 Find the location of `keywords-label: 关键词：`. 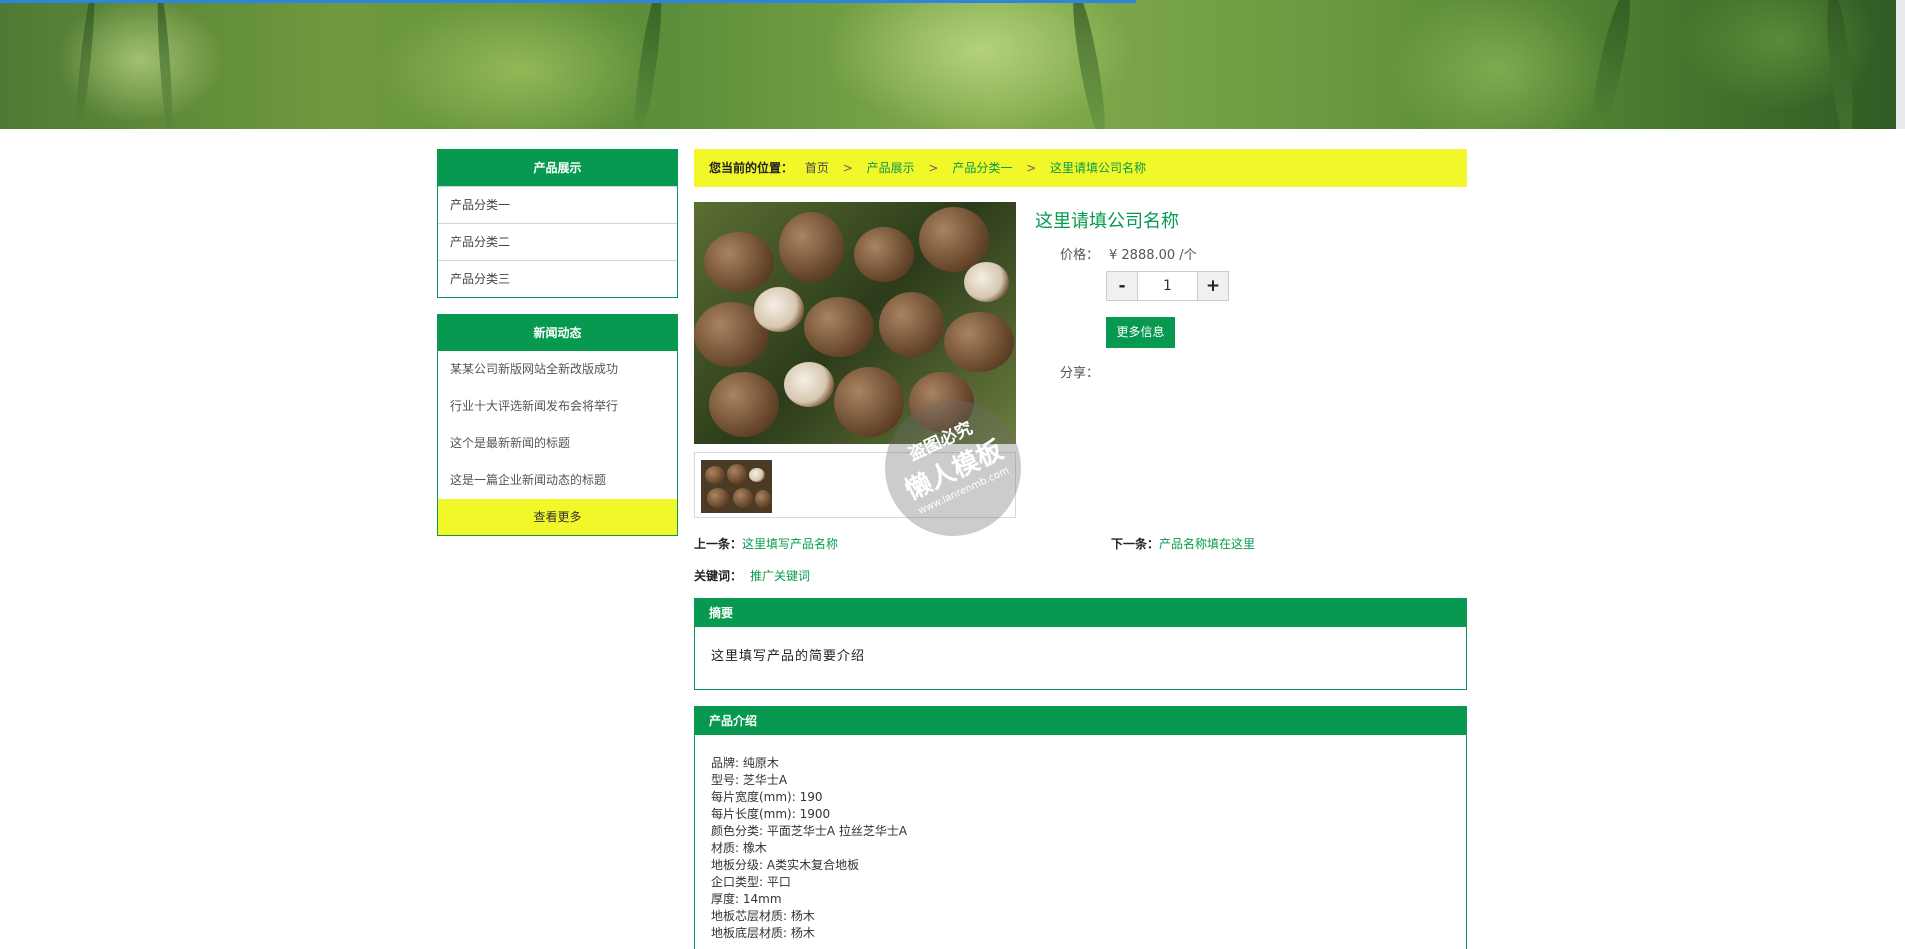

keywords-label: 关键词： is located at coordinates (718, 576).